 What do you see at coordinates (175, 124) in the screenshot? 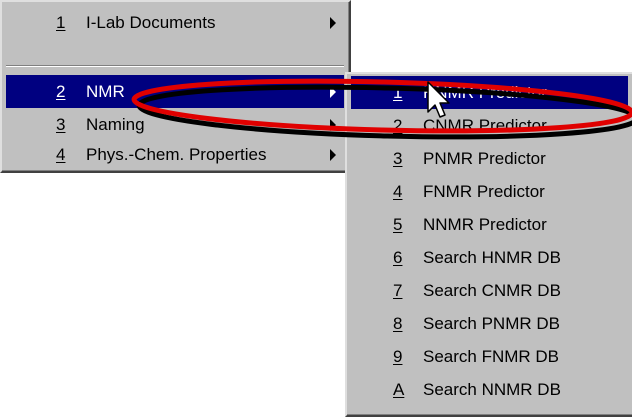
I see `menu-item-naming: 3 Naming` at bounding box center [175, 124].